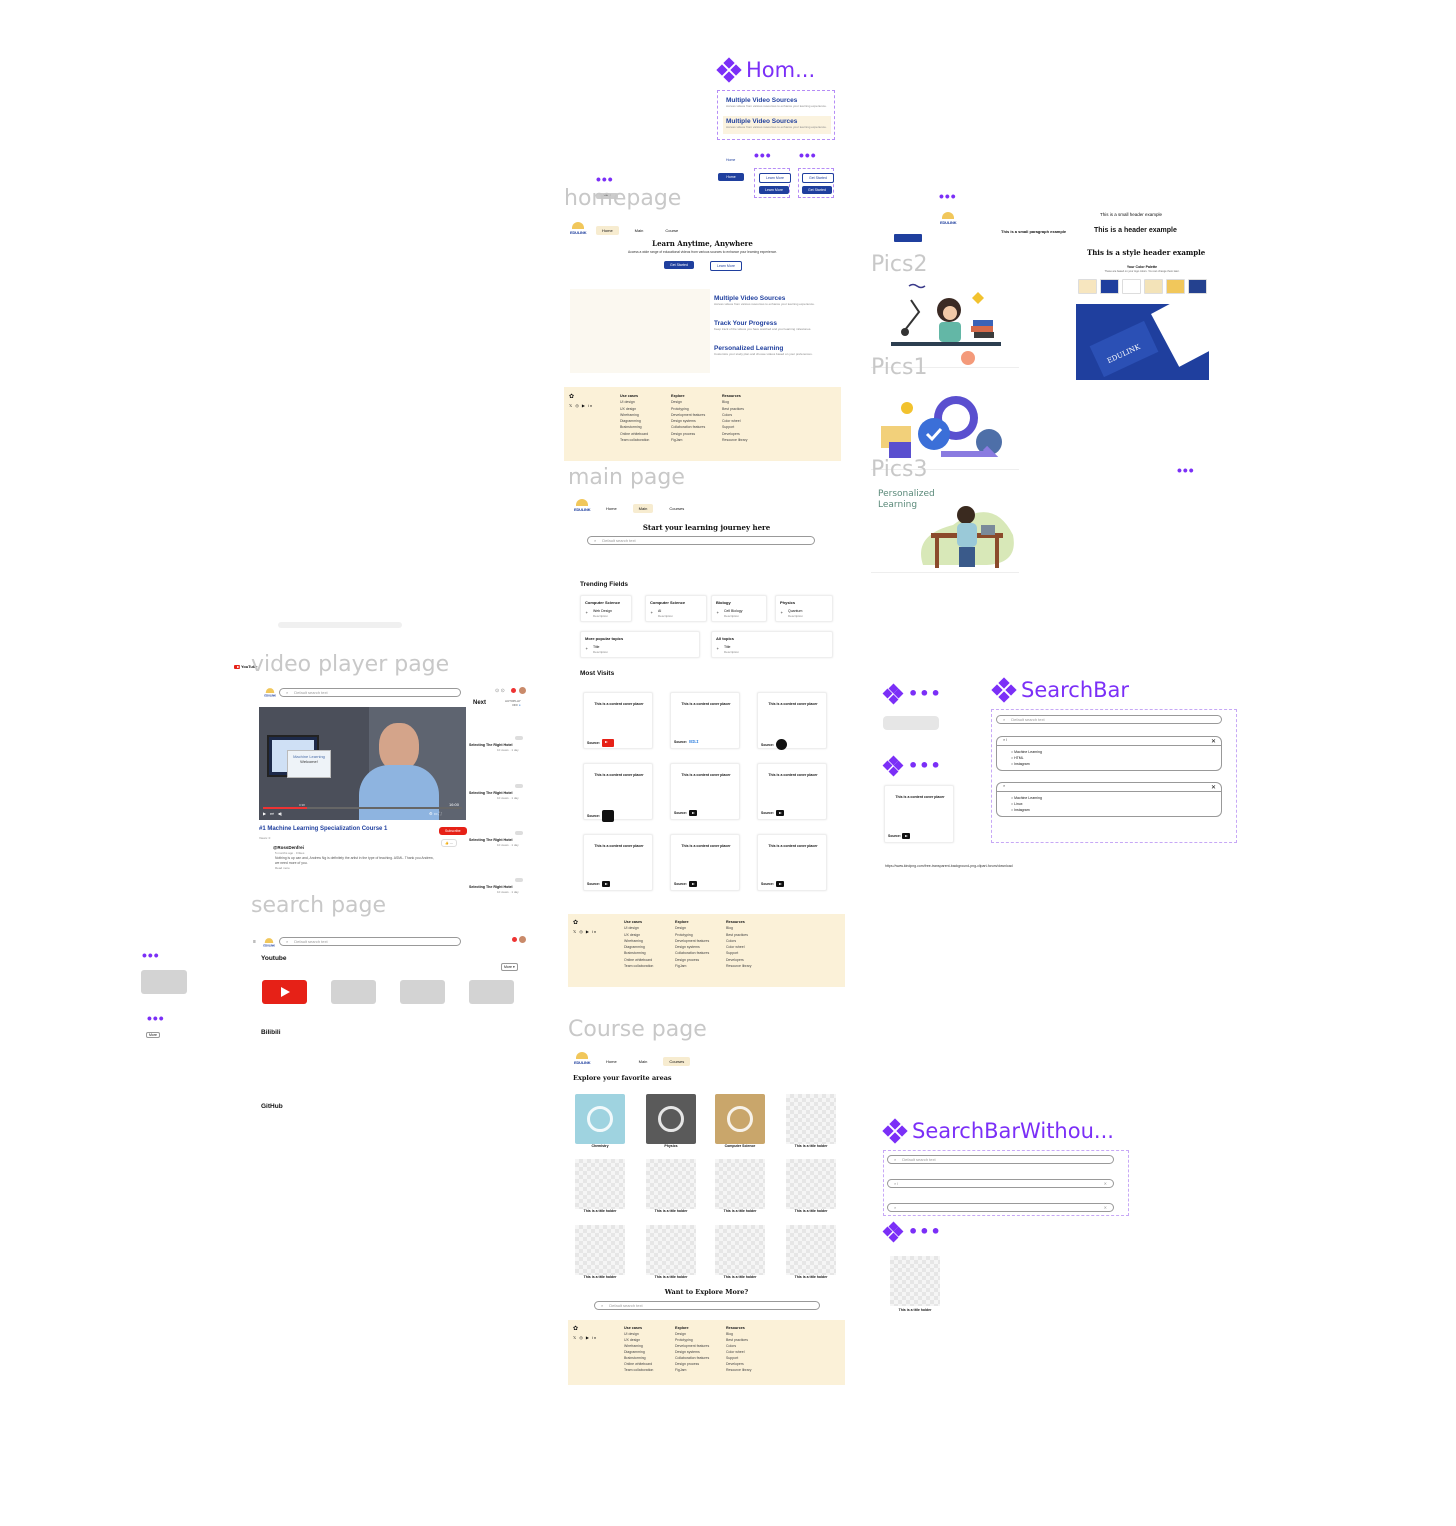 The image size is (1456, 1526). Describe the element at coordinates (774, 190) in the screenshot. I see `learn-more-button-filled: Learn More` at that location.